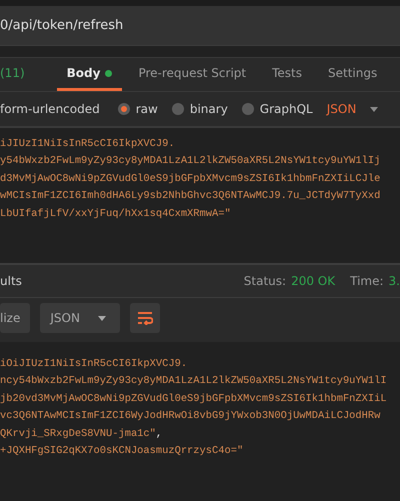 Image resolution: width=400 pixels, height=501 pixels. What do you see at coordinates (191, 196) in the screenshot?
I see `code-line: wMCIsImF1ZCI6Imh0dHA6Ly9sb2NhbGhvc3Q6NTAwMCJ9.7u_JCTdyW7TyXxd` at bounding box center [191, 196].